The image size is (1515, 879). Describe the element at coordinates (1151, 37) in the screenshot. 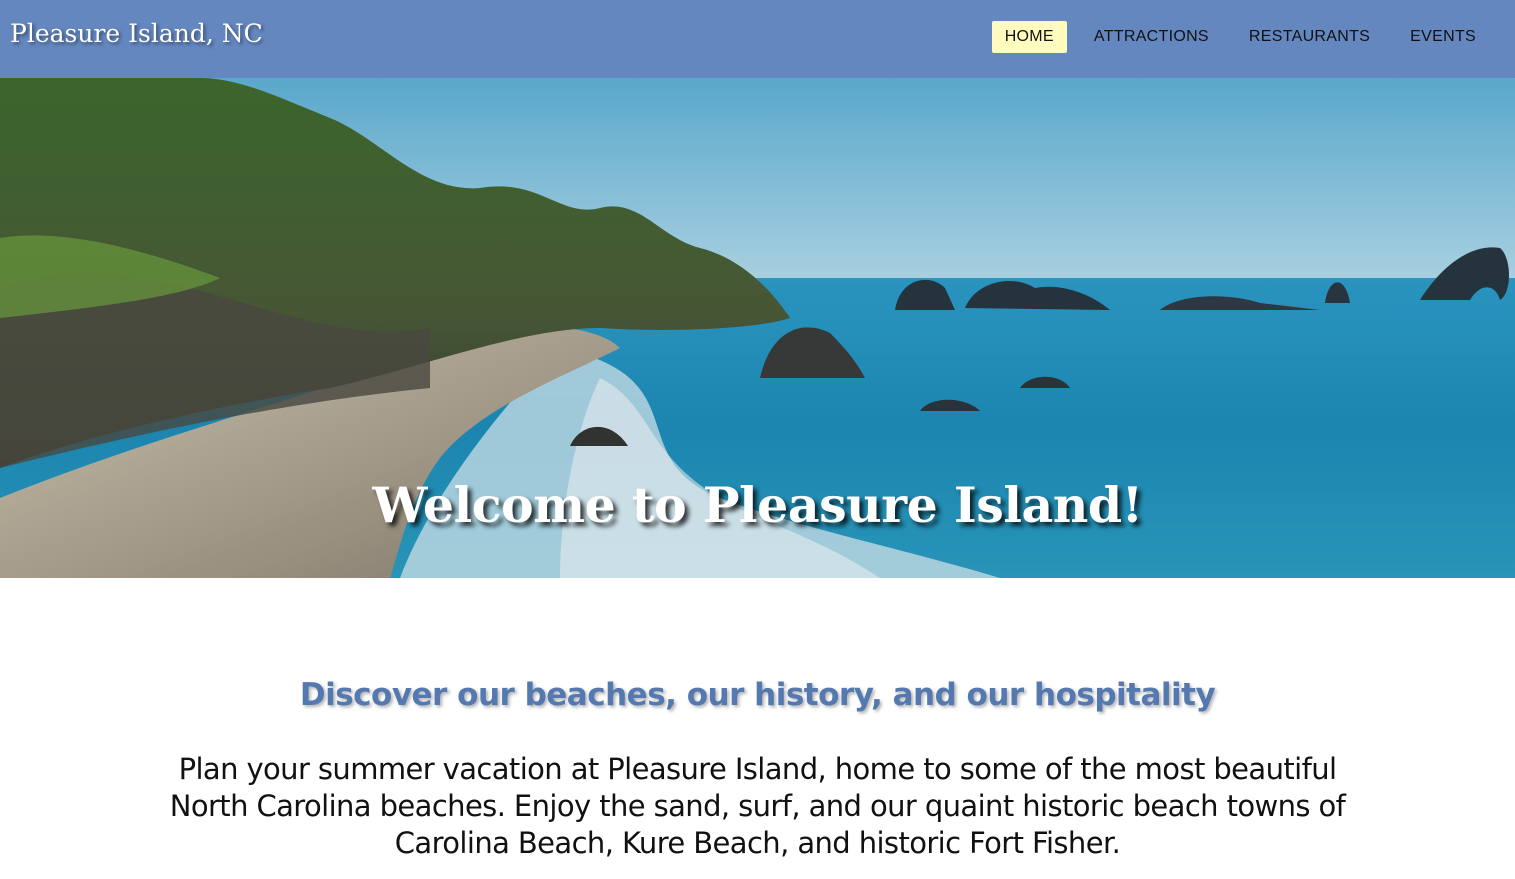

I see `nav-attractions: ATTRACTIONS` at that location.